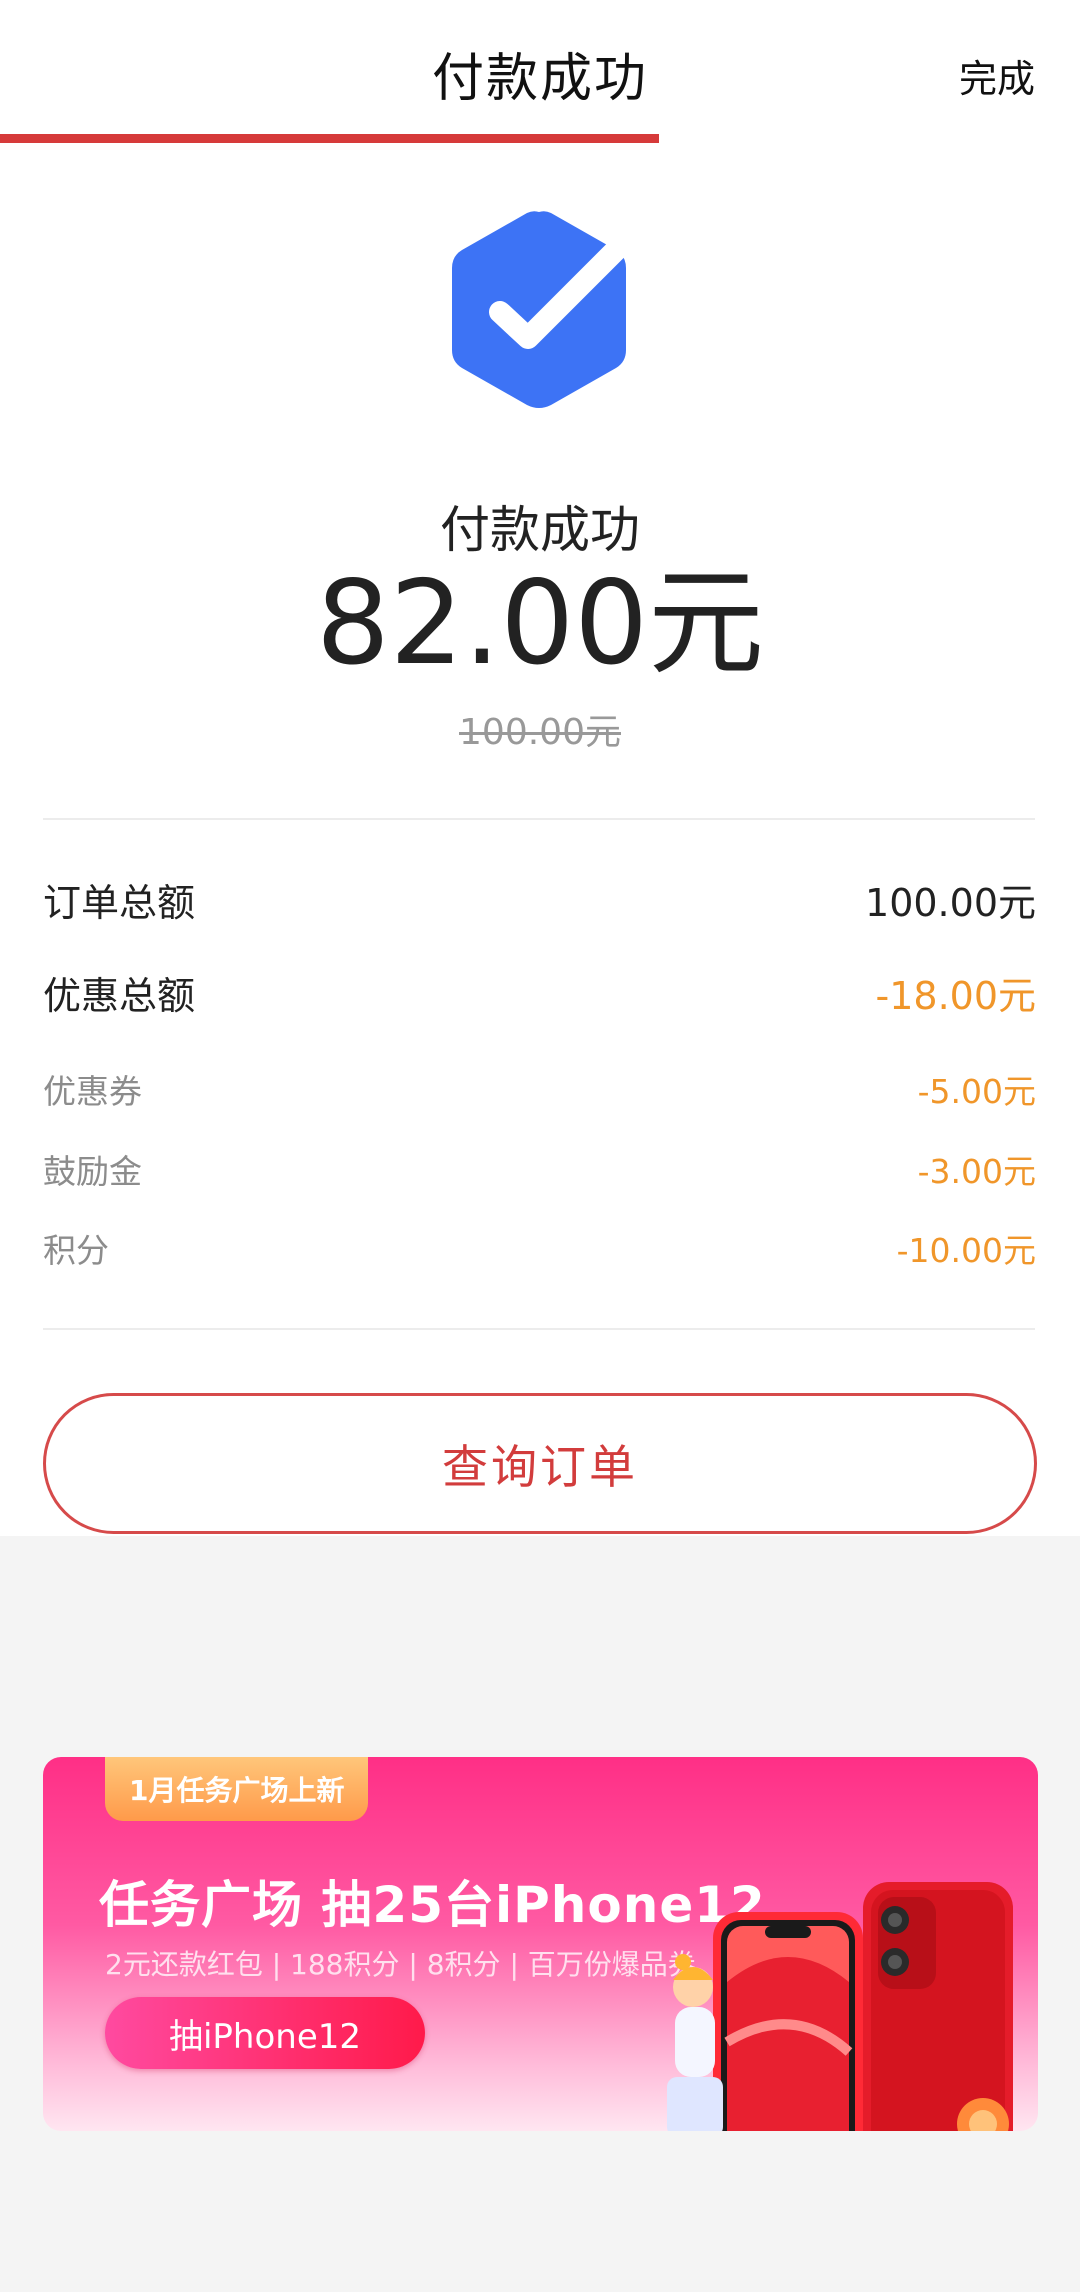 The height and width of the screenshot is (2292, 1080). What do you see at coordinates (540, 530) in the screenshot?
I see `payment-status-label: 付款成功` at bounding box center [540, 530].